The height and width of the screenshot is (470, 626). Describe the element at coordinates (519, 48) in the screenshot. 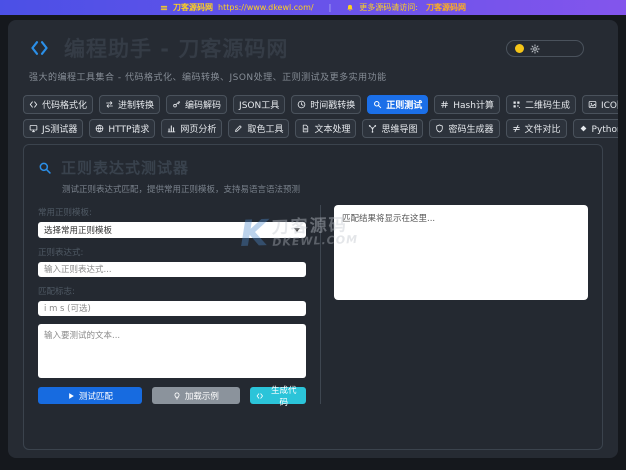

I see `sun-icon` at that location.